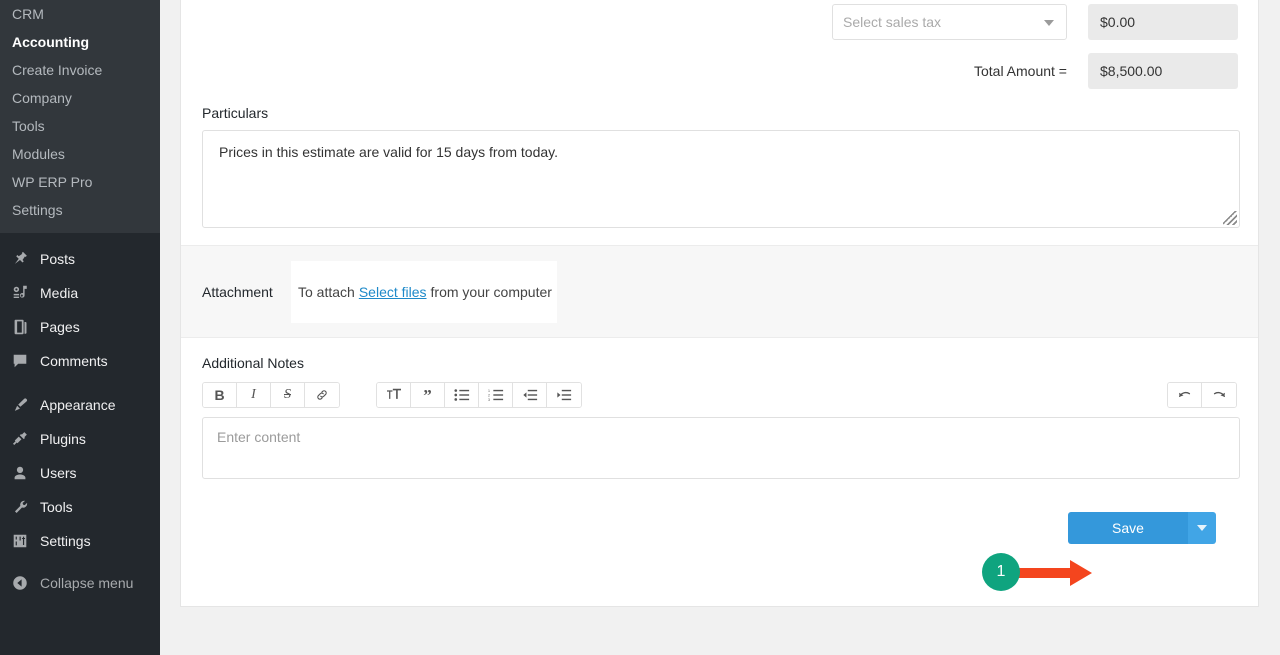  What do you see at coordinates (60, 327) in the screenshot?
I see `menu-item-label: Pages` at bounding box center [60, 327].